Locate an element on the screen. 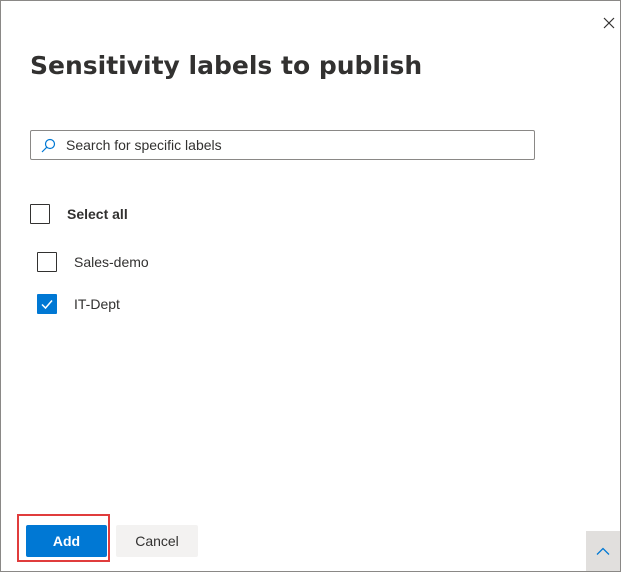 The height and width of the screenshot is (572, 621). checkmark-icon is located at coordinates (47, 305).